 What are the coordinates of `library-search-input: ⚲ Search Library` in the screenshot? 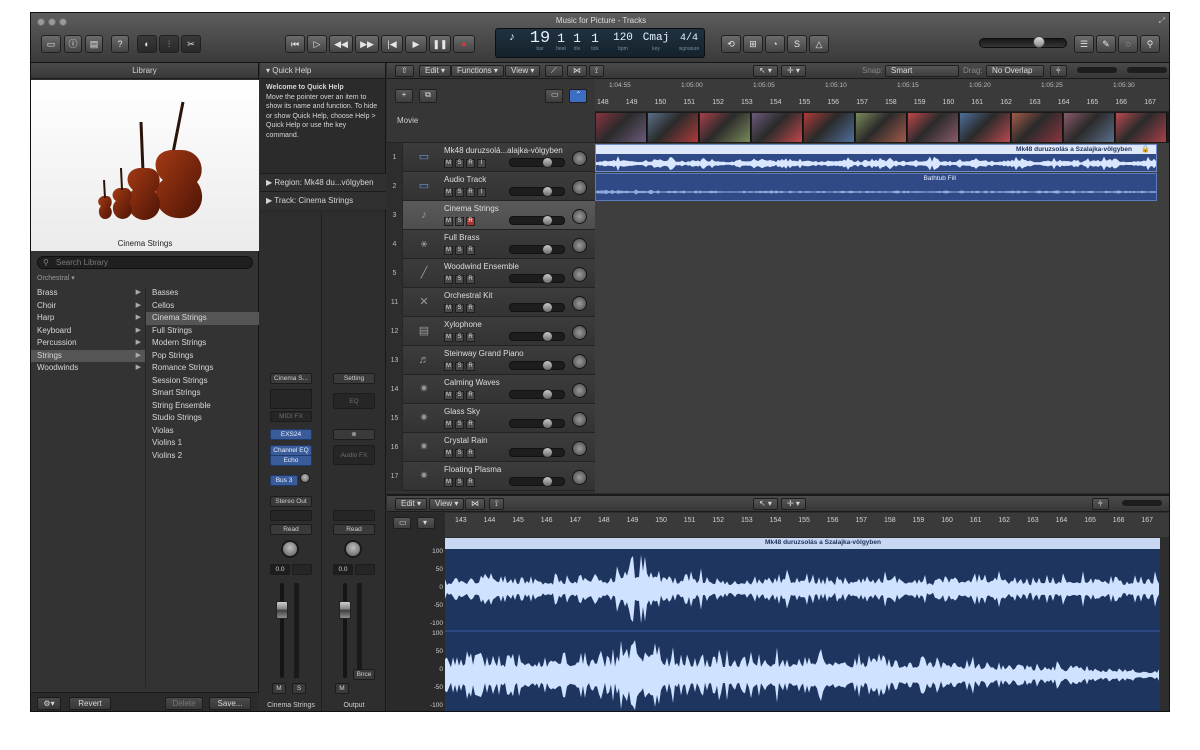 It's located at (145, 262).